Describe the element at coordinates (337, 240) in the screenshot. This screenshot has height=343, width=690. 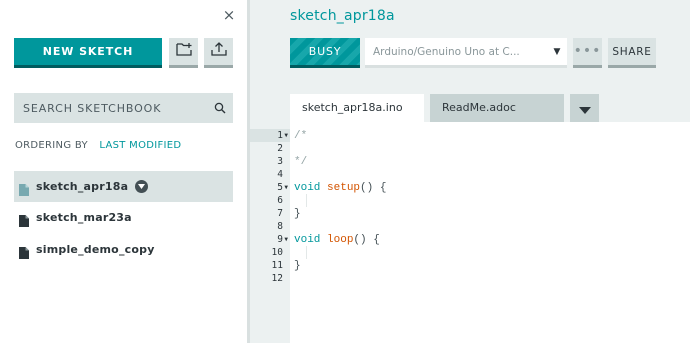
I see `code-line: void loop() {` at that location.